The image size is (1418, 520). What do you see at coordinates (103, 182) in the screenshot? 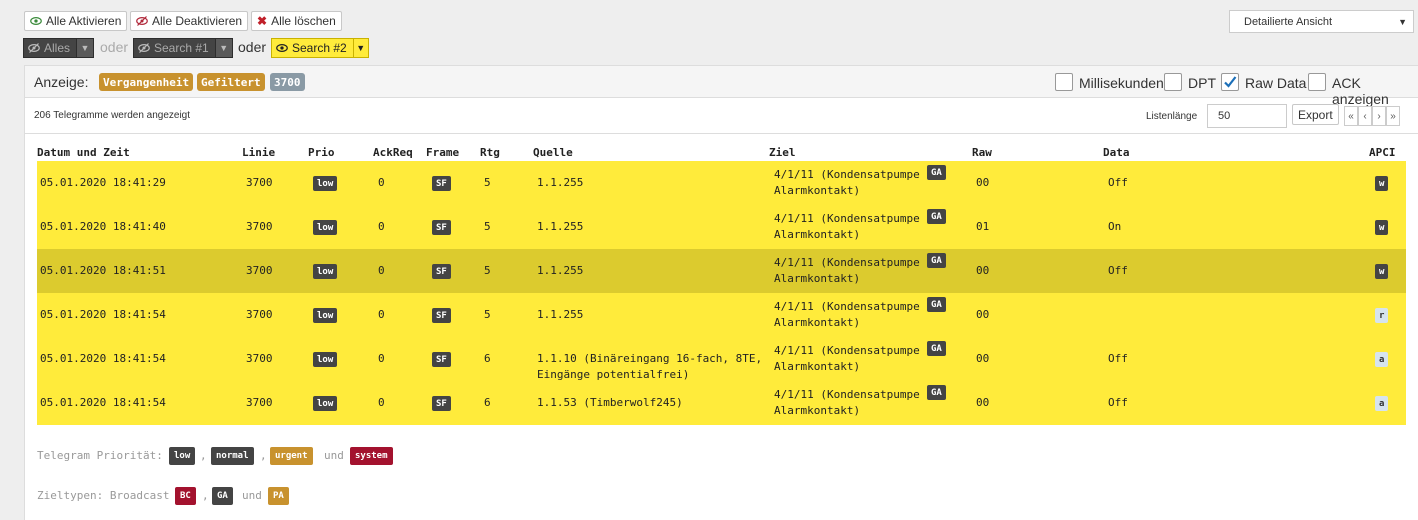
I see `cell-date: 05.01.2020 18:41:29` at bounding box center [103, 182].